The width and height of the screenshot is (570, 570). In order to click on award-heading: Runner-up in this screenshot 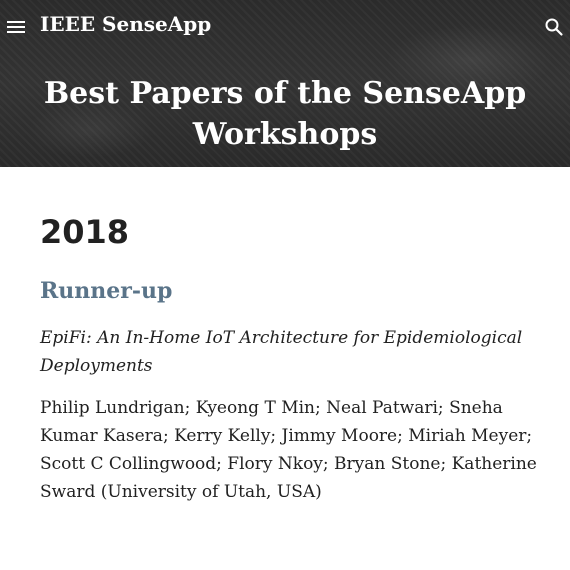, I will do `click(106, 291)`.